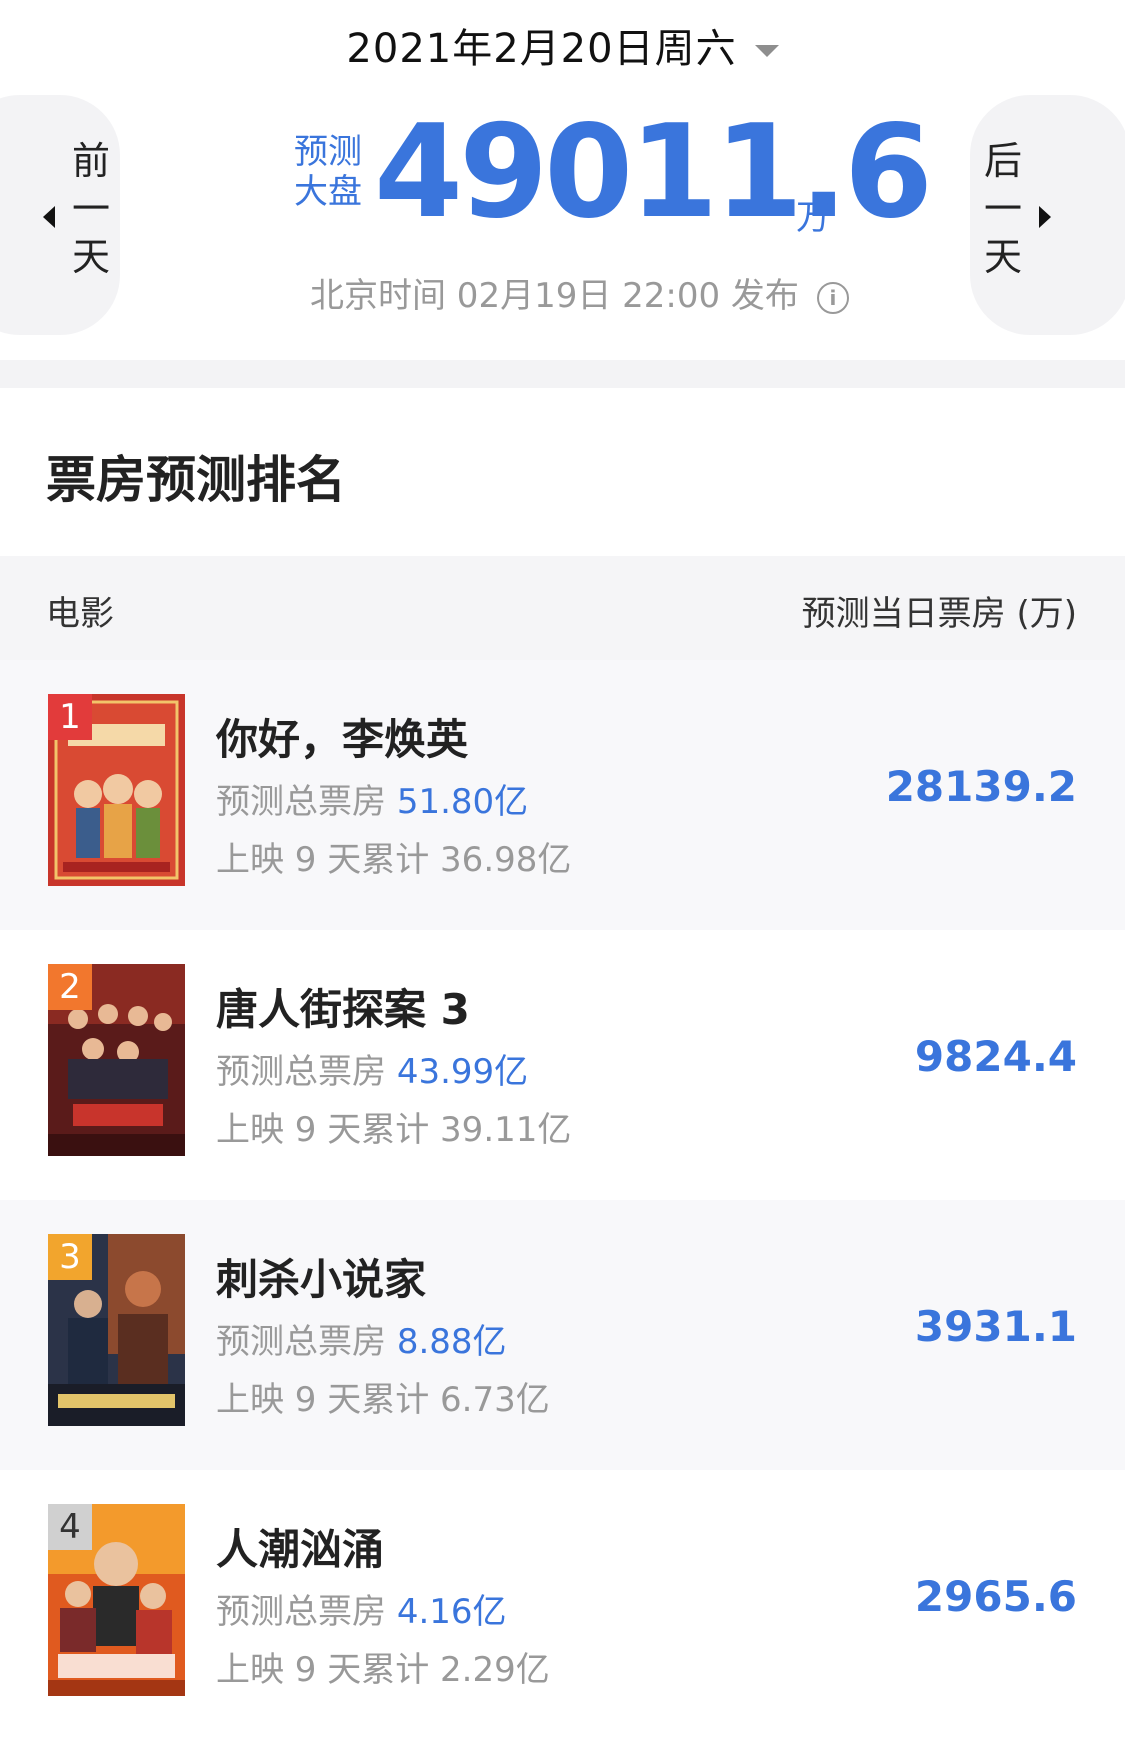 Image resolution: width=1125 pixels, height=1740 pixels. Describe the element at coordinates (116, 1060) in the screenshot. I see `movie-poster: 2` at that location.